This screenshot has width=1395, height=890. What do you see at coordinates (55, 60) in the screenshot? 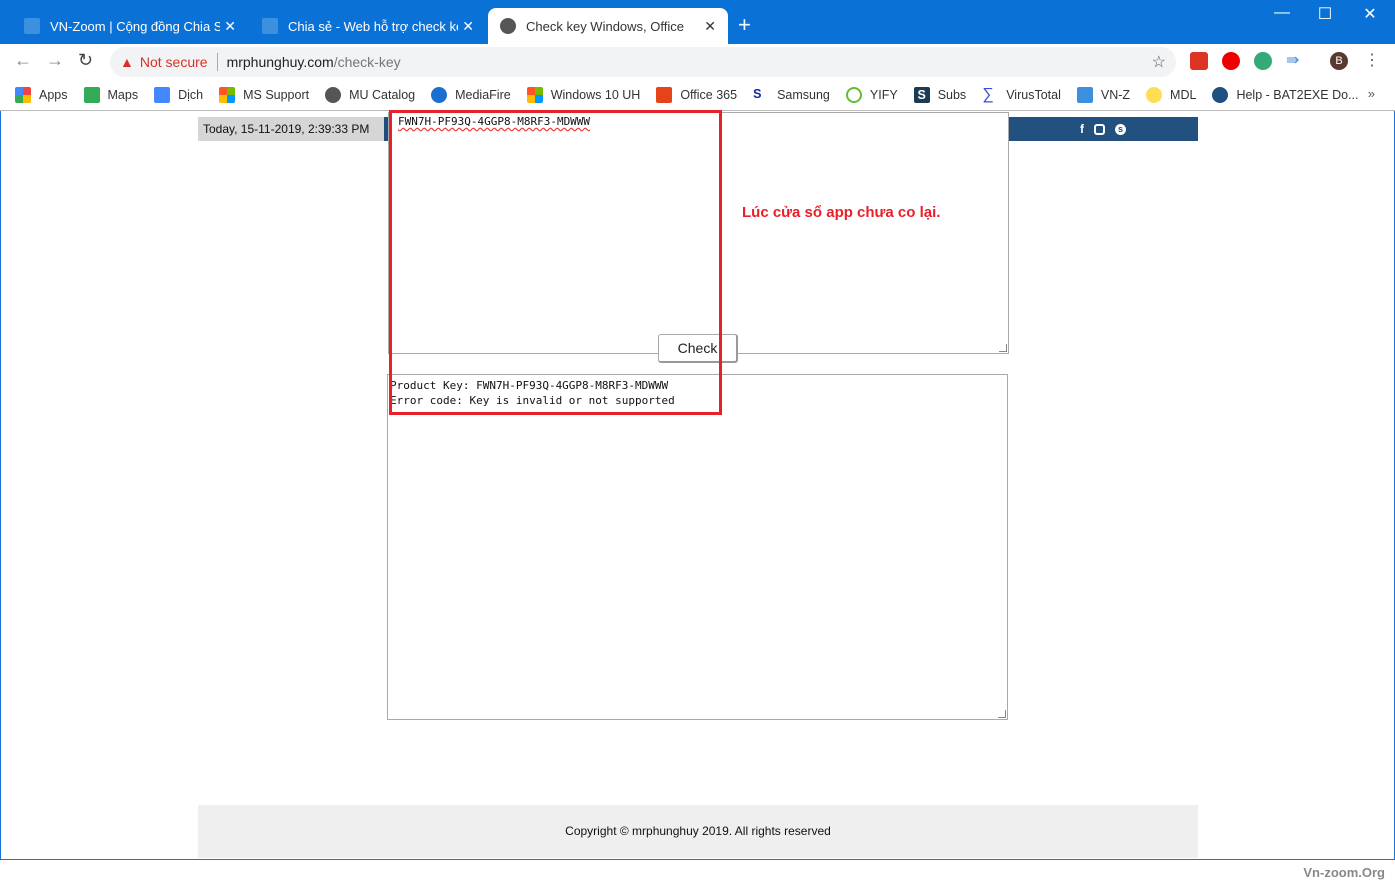
I see `forward-icon: →` at bounding box center [55, 60].